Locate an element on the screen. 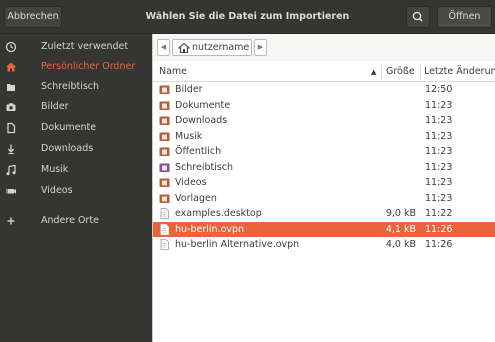 The width and height of the screenshot is (495, 342). music-icon is located at coordinates (11, 170).